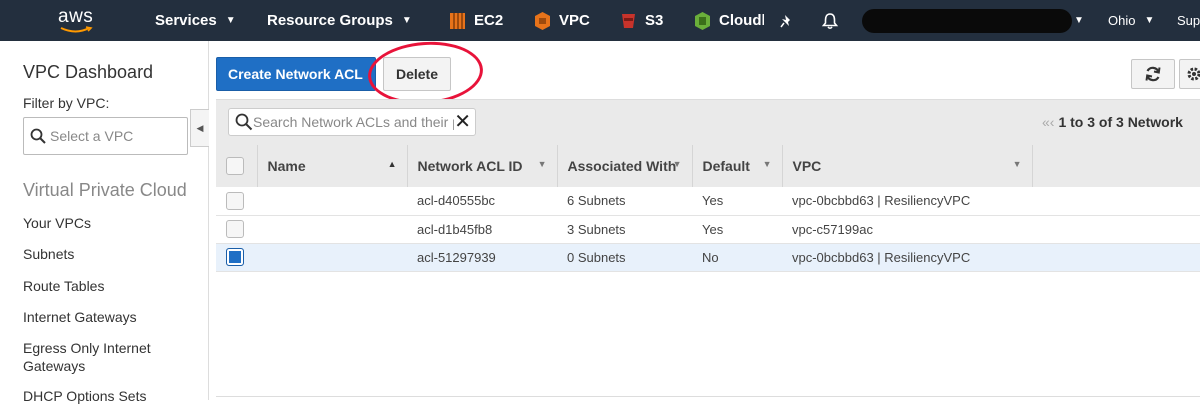  I want to click on cell-acl-id: acl-d40555bc, so click(456, 201).